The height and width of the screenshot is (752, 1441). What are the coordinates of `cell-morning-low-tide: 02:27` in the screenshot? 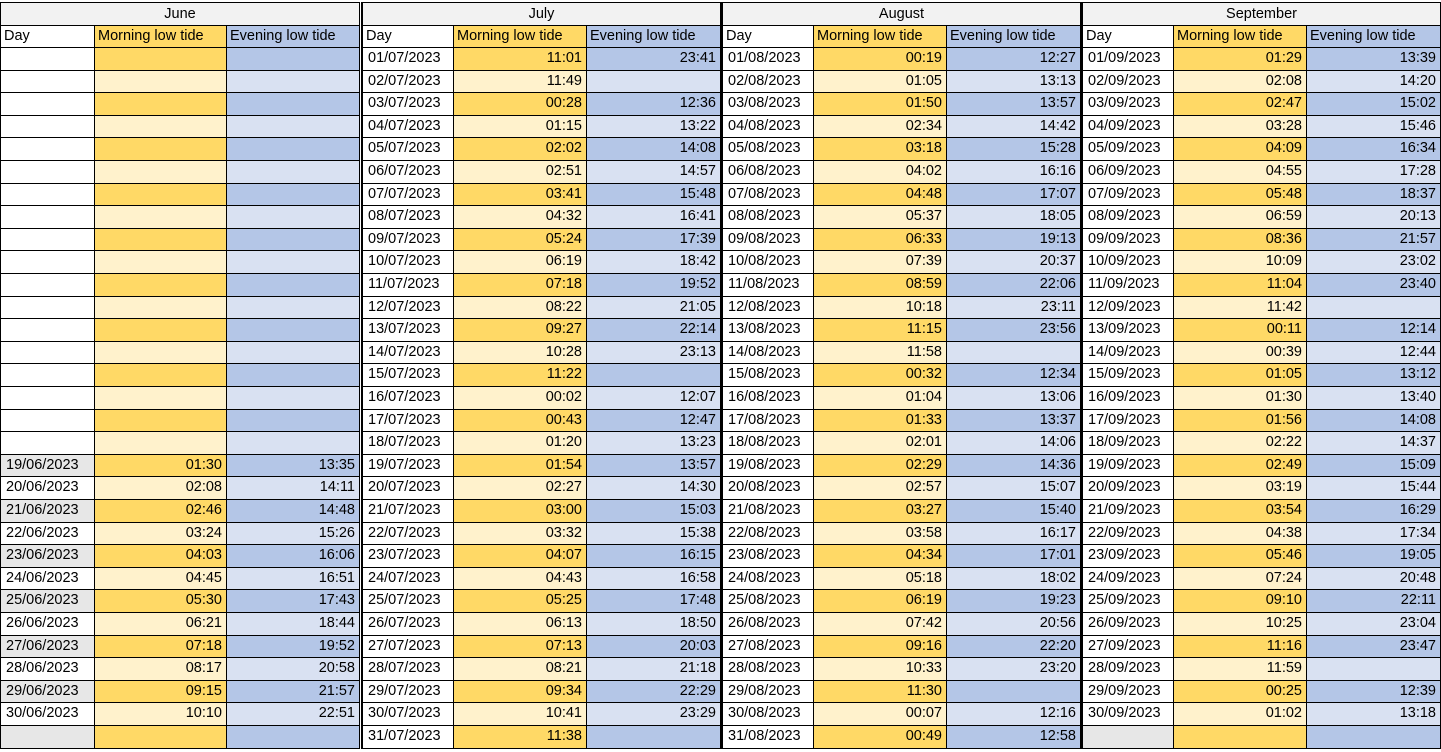 It's located at (520, 488).